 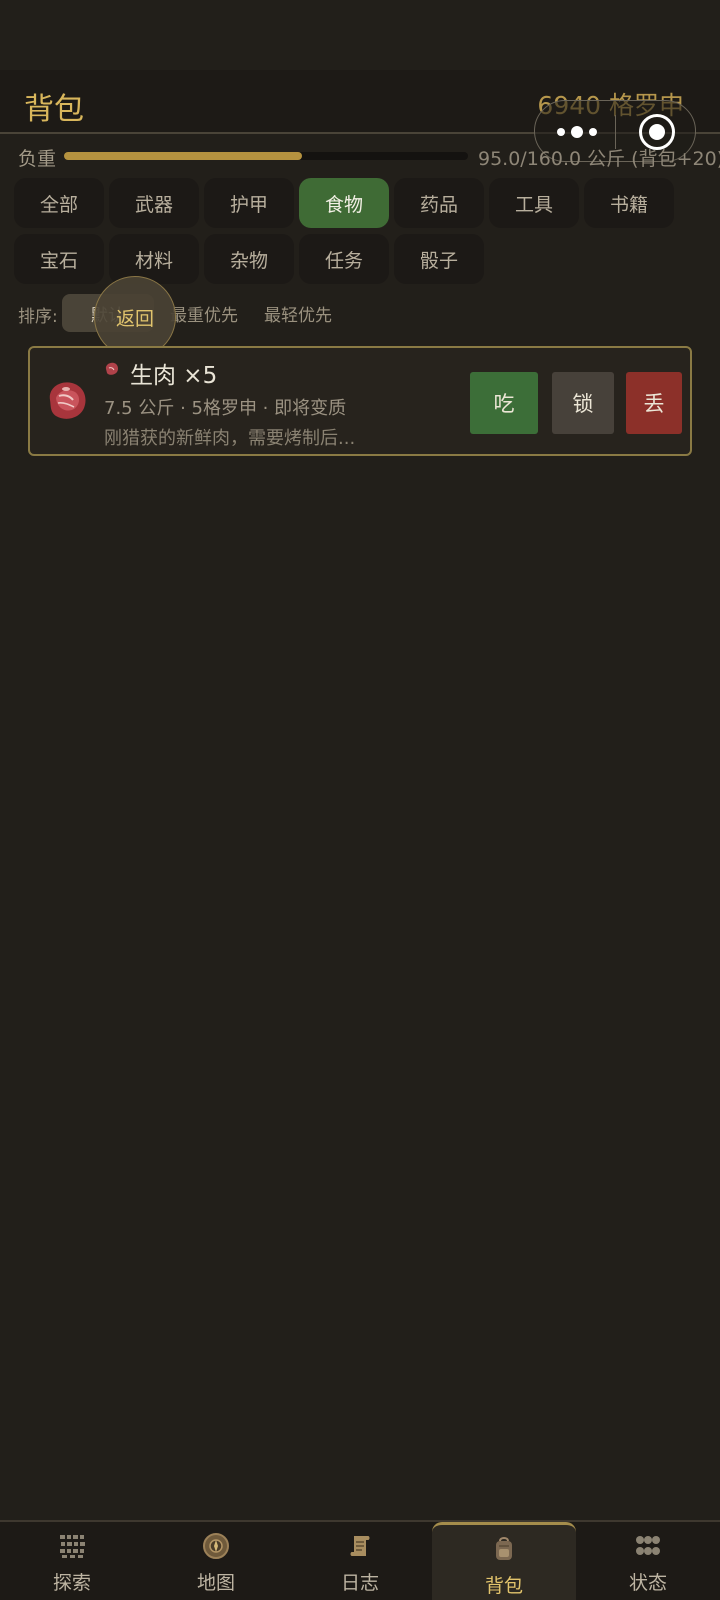 What do you see at coordinates (174, 376) in the screenshot?
I see `item-name: 生肉 ×5` at bounding box center [174, 376].